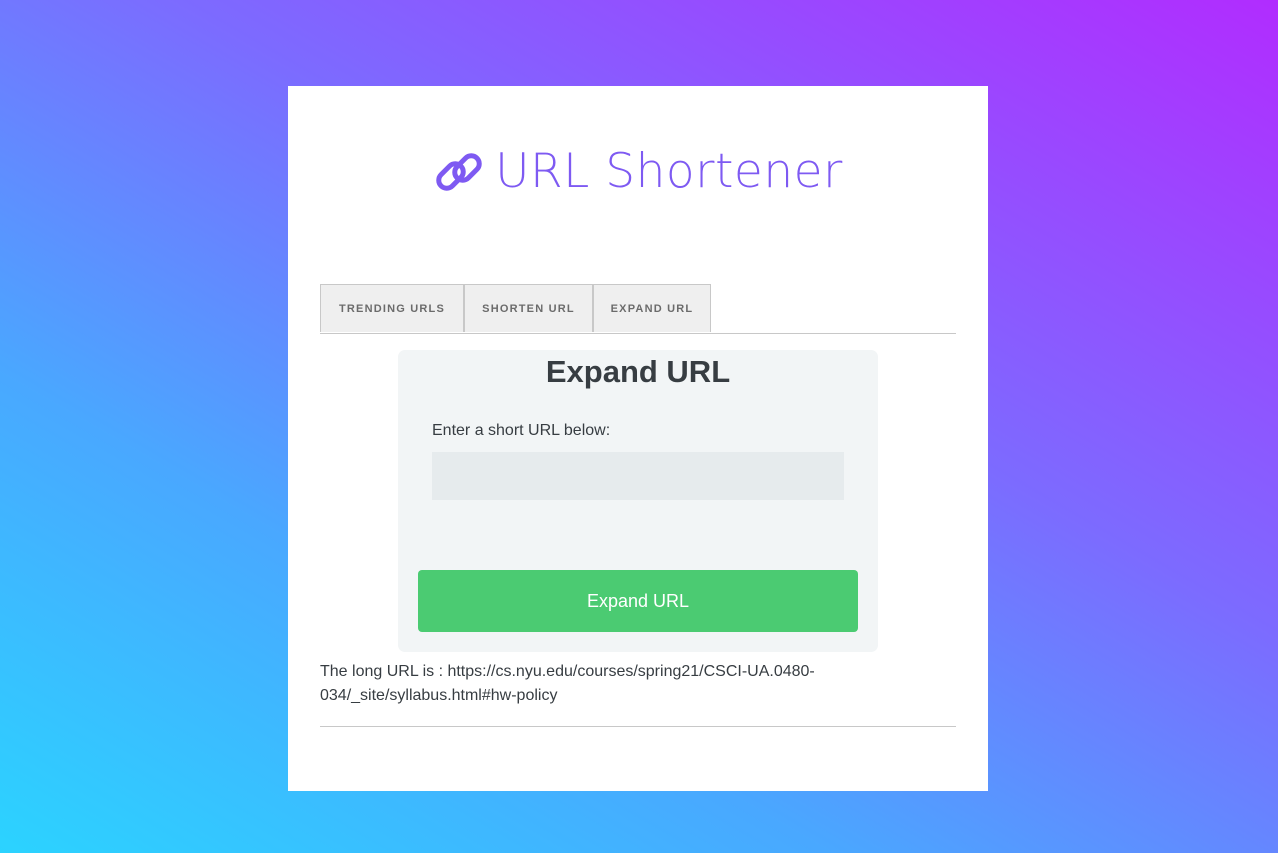 The height and width of the screenshot is (853, 1278). I want to click on expand-url-button: Expand URL, so click(638, 601).